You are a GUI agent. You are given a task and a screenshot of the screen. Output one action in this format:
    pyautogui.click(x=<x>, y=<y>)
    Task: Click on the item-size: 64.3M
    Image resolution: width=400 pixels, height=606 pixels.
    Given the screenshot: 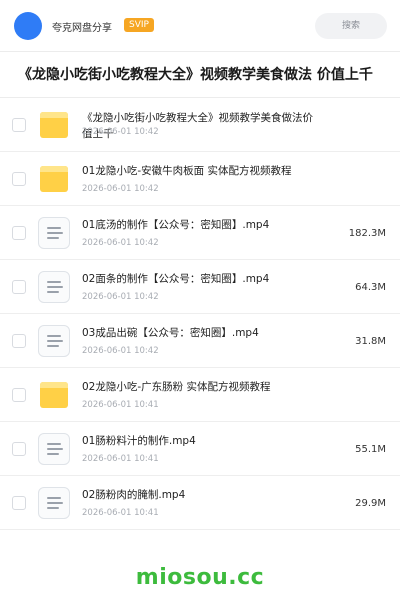 What is the action you would take?
    pyautogui.click(x=370, y=287)
    